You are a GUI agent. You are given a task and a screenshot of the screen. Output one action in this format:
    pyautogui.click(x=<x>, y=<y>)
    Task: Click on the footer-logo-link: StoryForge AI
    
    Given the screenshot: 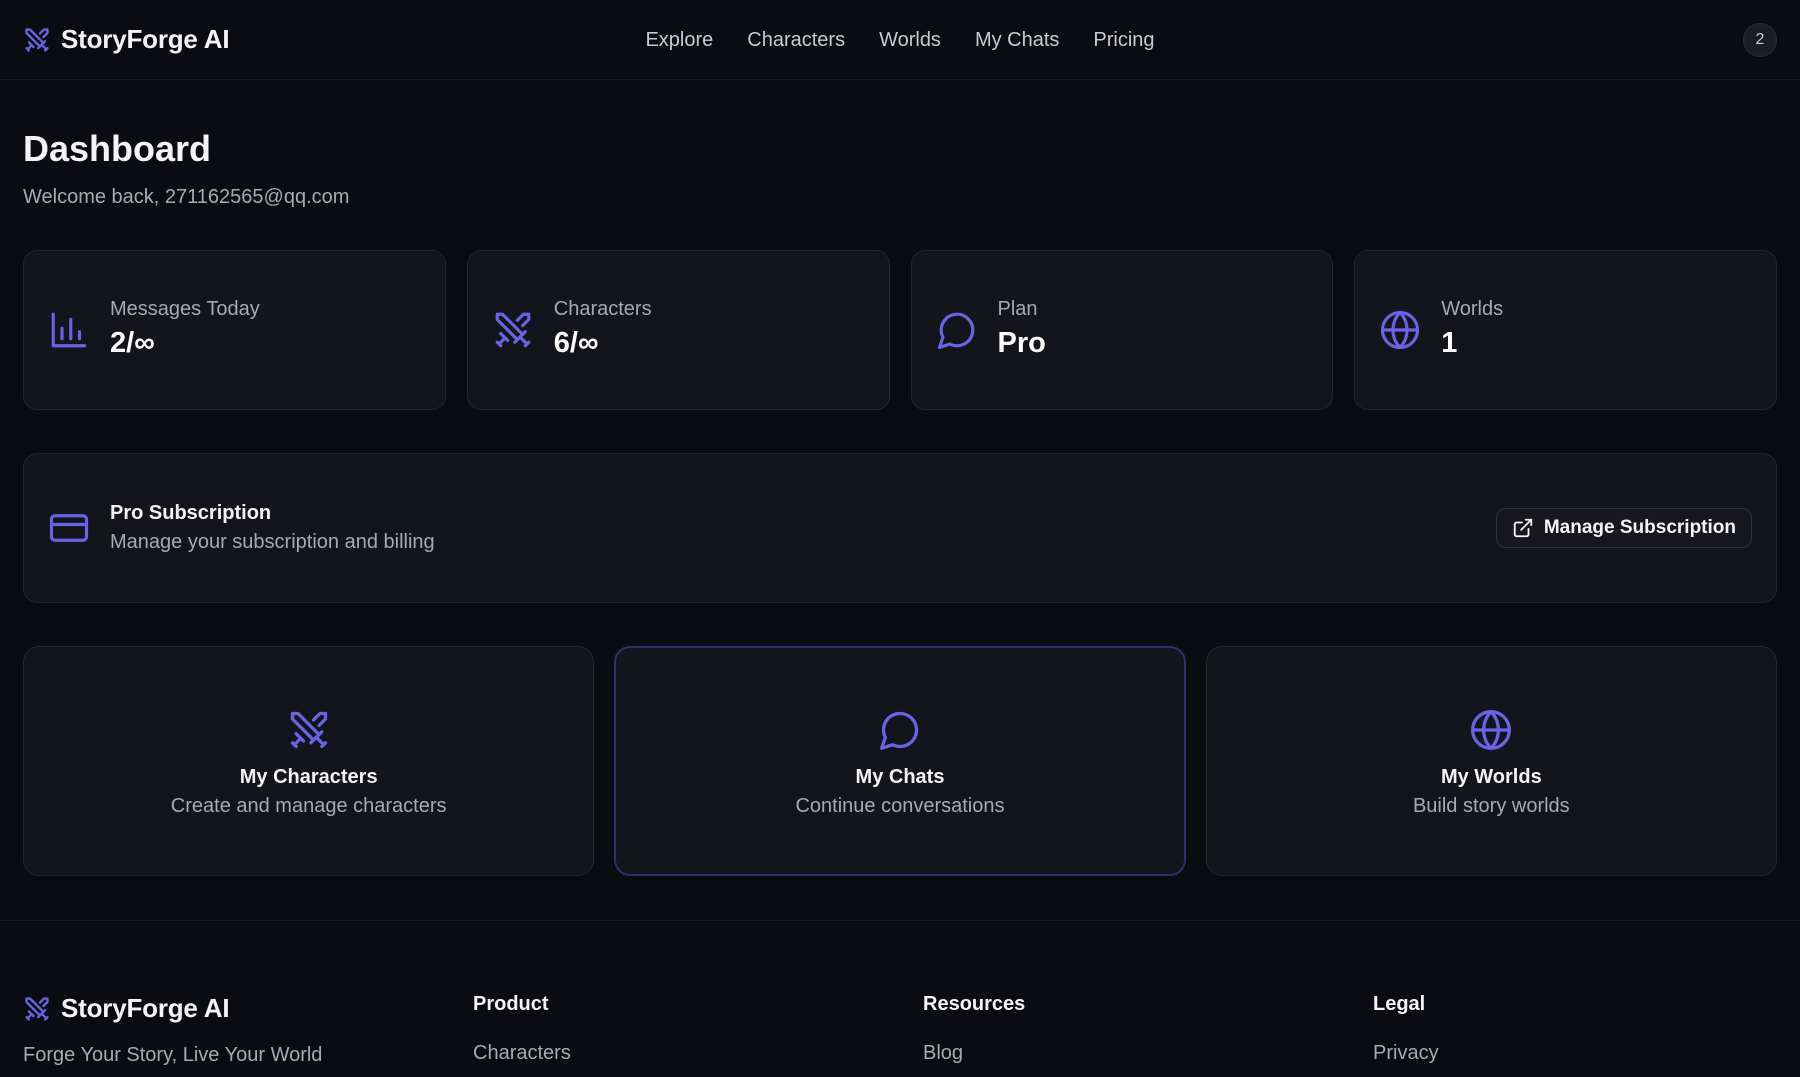 What is the action you would take?
    pyautogui.click(x=172, y=1008)
    